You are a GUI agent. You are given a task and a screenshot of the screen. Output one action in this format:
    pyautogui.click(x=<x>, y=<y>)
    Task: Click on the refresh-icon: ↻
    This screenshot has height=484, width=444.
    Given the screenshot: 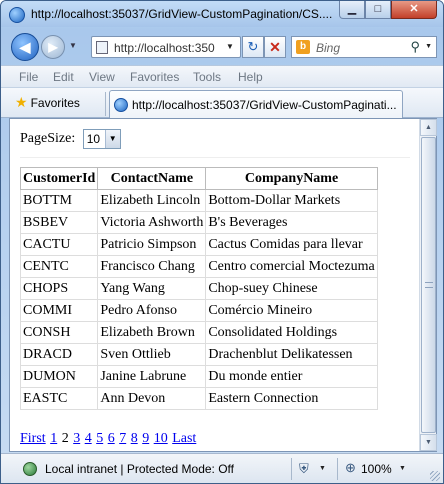 What is the action you would take?
    pyautogui.click(x=253, y=46)
    